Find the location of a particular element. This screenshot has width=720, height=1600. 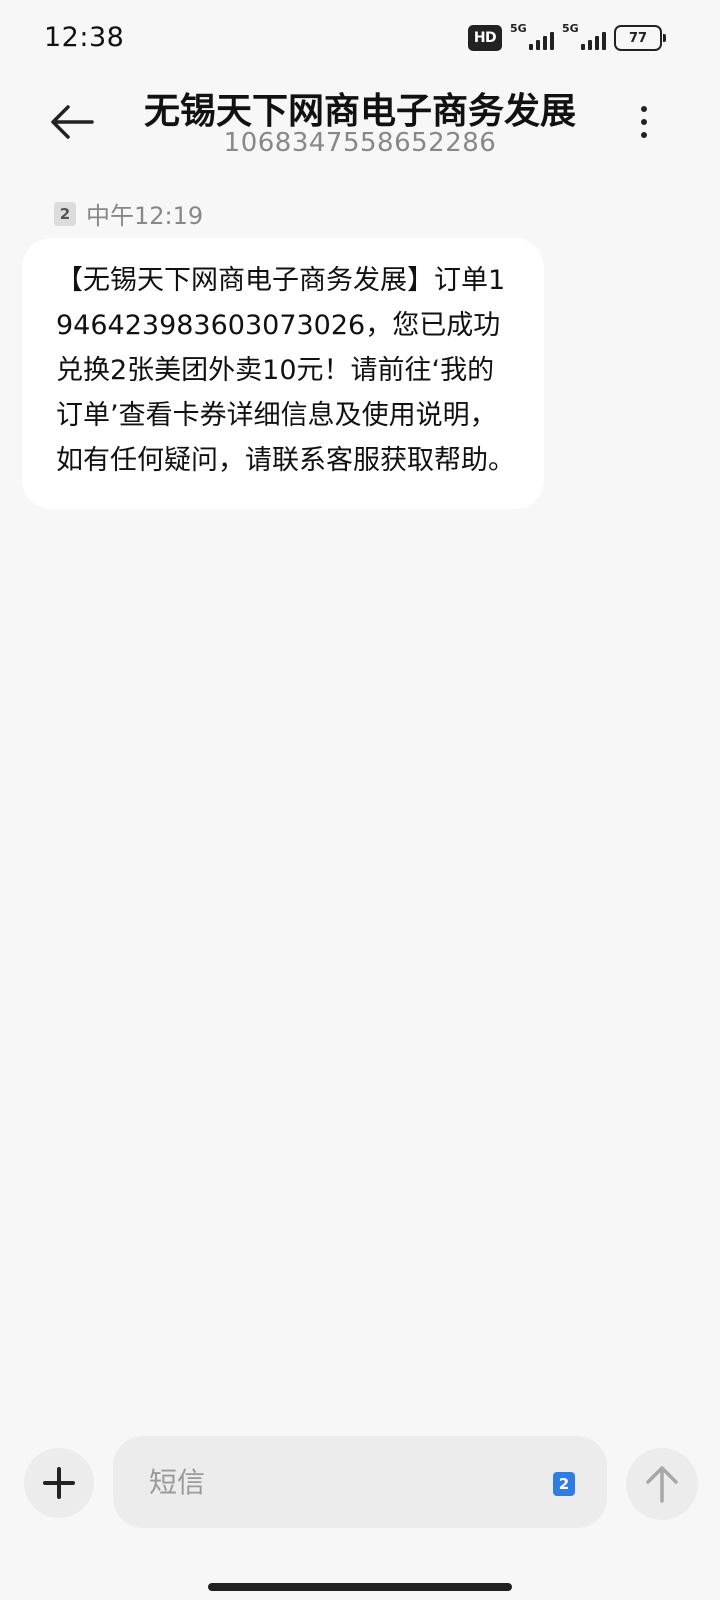

plus-icon is located at coordinates (59, 1483).